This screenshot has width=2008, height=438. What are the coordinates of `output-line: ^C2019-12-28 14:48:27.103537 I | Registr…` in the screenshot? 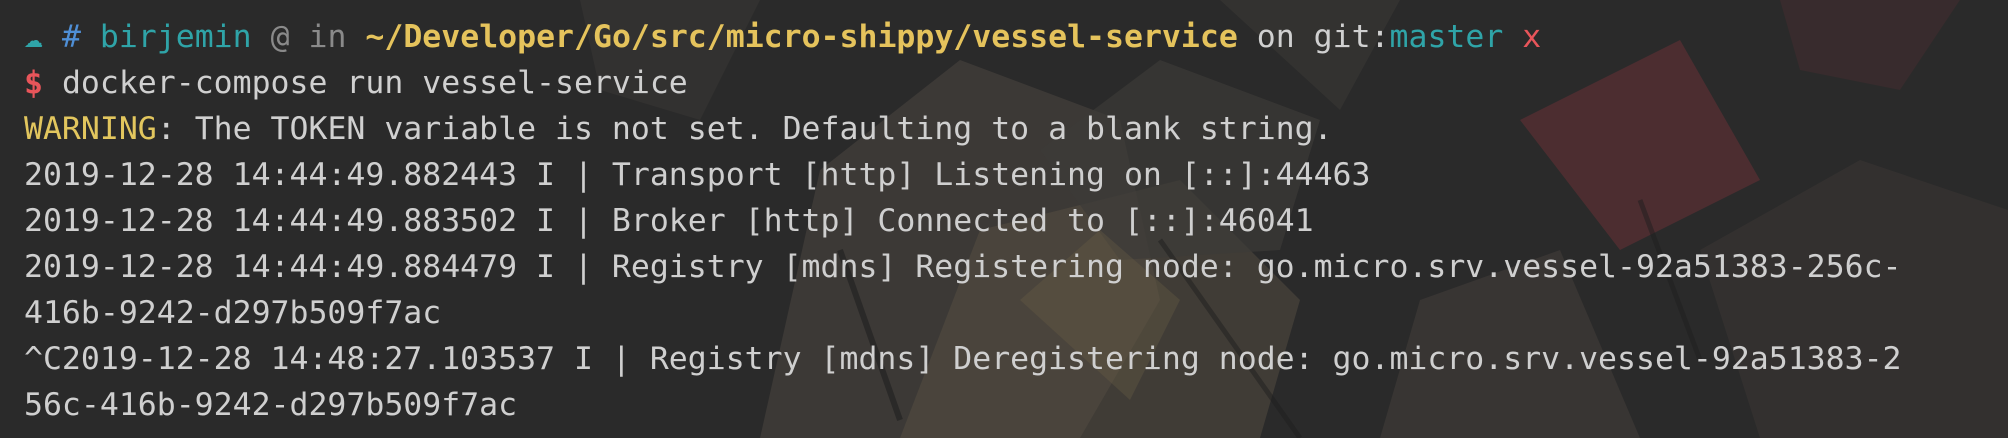 It's located at (963, 359).